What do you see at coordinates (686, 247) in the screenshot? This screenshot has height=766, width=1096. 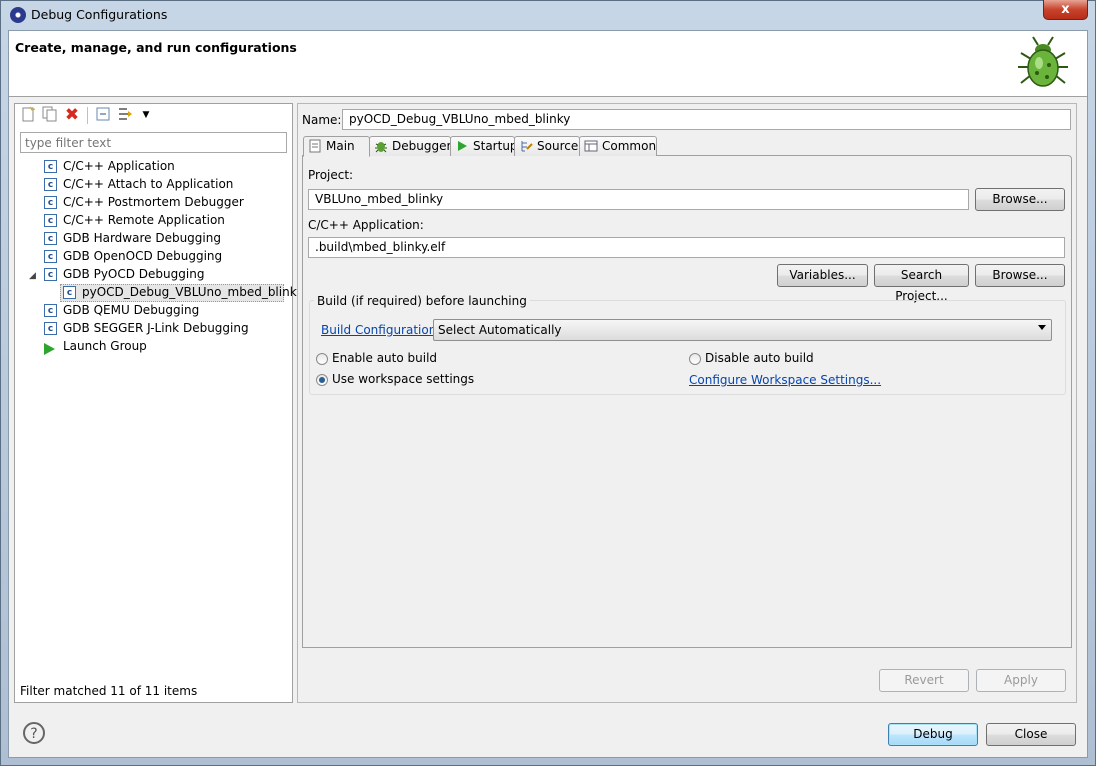 I see `app-input: .build\mbed_blinky.elf` at bounding box center [686, 247].